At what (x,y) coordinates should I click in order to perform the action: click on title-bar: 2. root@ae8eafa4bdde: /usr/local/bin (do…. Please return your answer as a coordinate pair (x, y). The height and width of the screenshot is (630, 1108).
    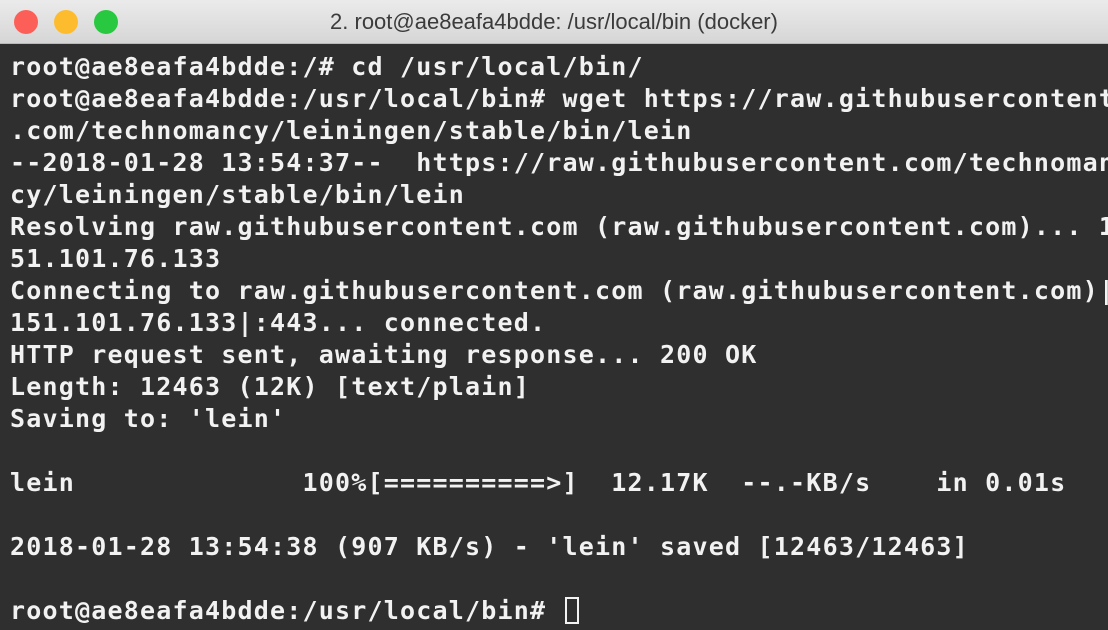
    Looking at the image, I should click on (554, 22).